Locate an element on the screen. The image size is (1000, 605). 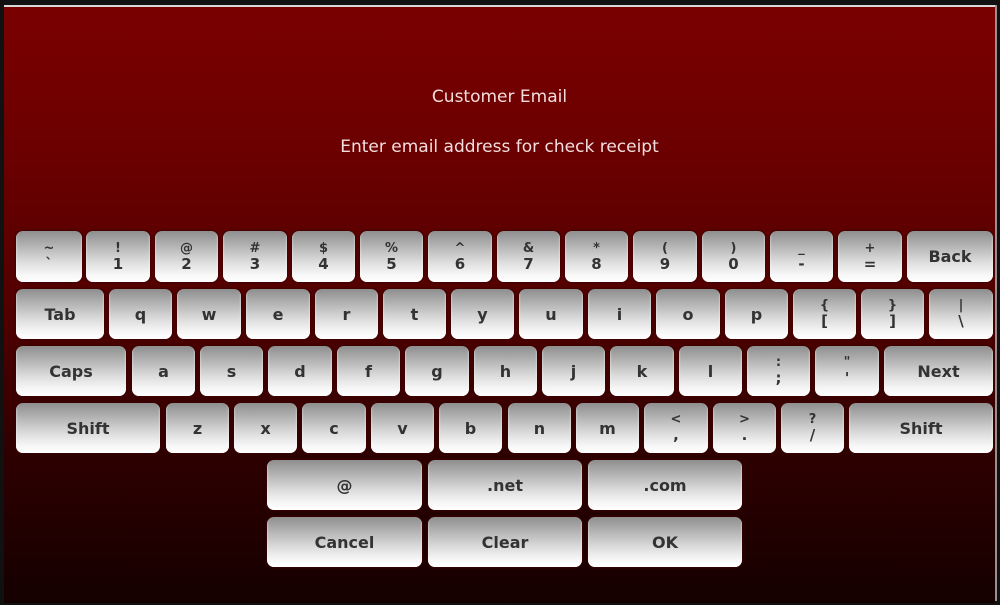
key-rparenminus0-button: ) 0 is located at coordinates (733, 256).